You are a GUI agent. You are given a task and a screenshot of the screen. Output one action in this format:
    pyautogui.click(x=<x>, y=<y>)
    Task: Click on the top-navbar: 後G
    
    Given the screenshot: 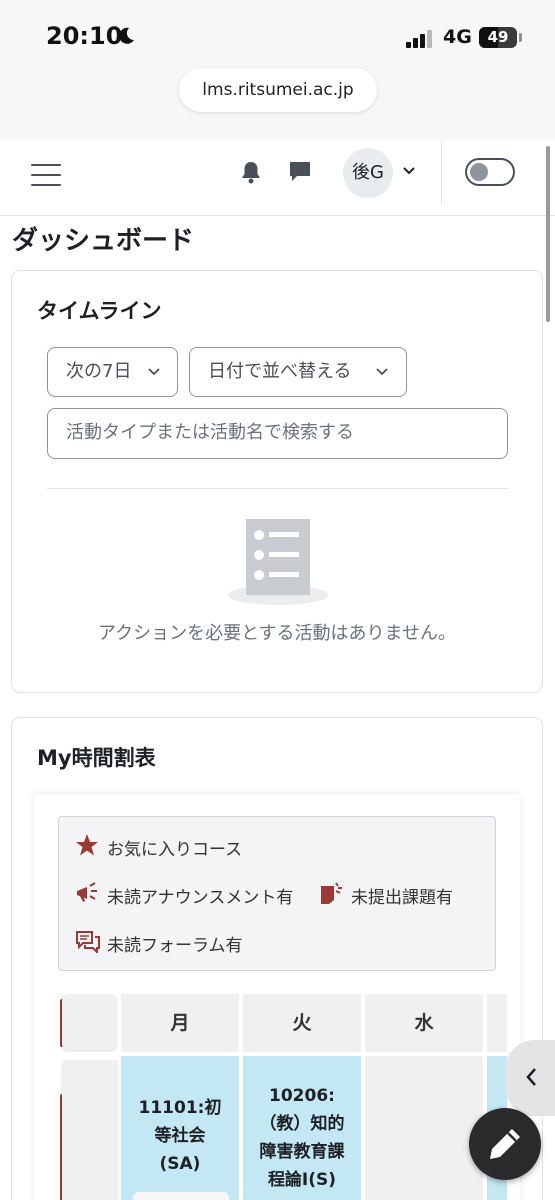 What is the action you would take?
    pyautogui.click(x=277, y=178)
    